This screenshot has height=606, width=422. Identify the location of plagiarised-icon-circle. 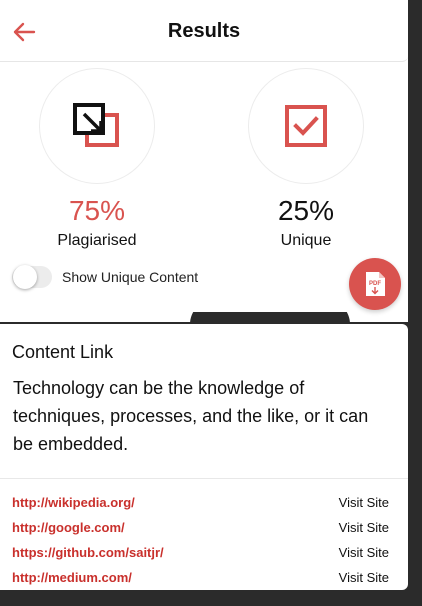
(97, 126).